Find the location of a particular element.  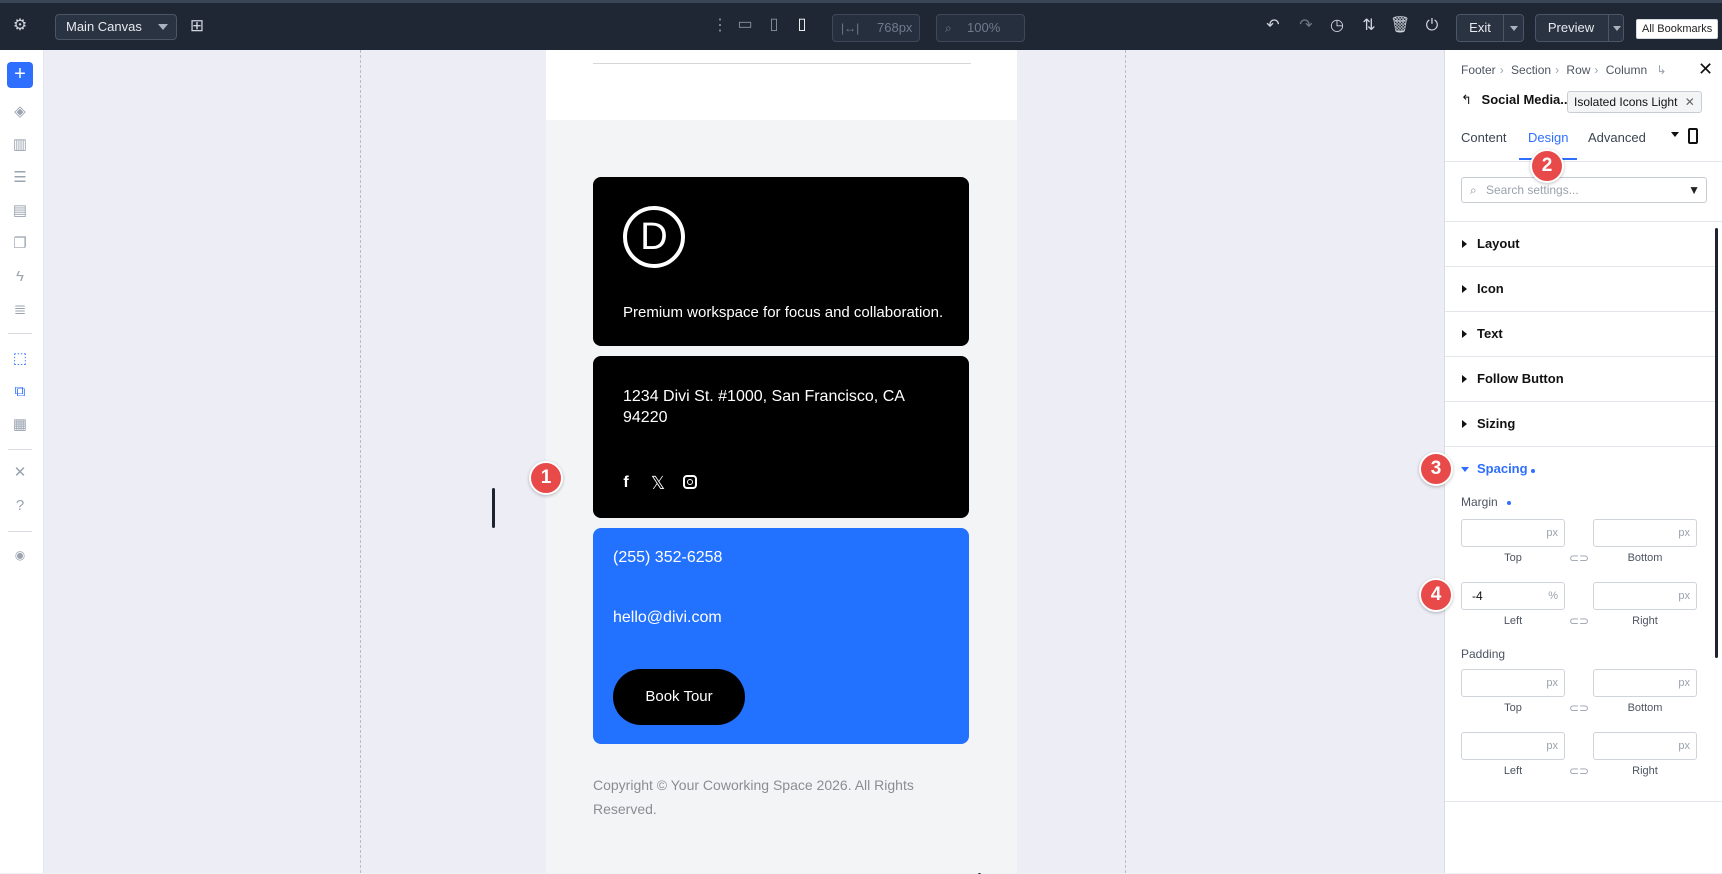

guide-line is located at coordinates (360, 461).